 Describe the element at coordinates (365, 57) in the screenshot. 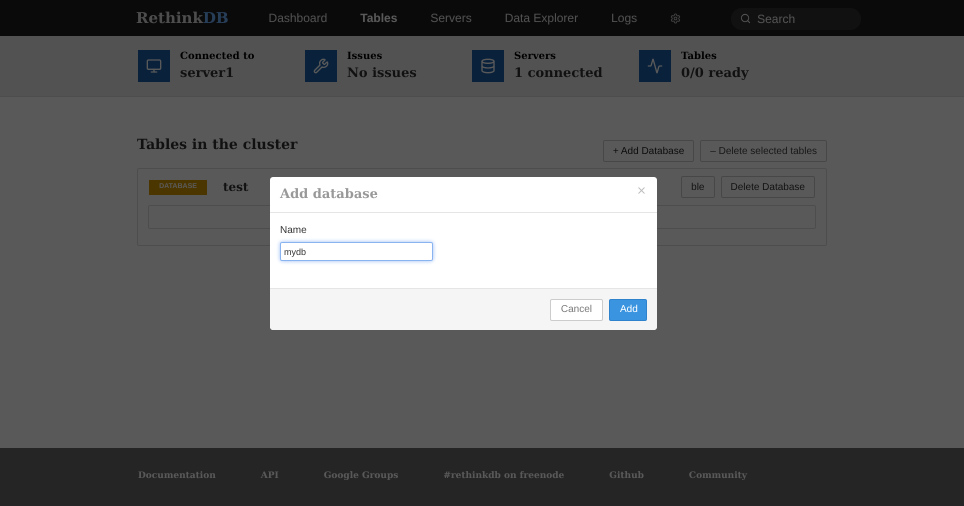

I see `stat-label: Issues` at that location.